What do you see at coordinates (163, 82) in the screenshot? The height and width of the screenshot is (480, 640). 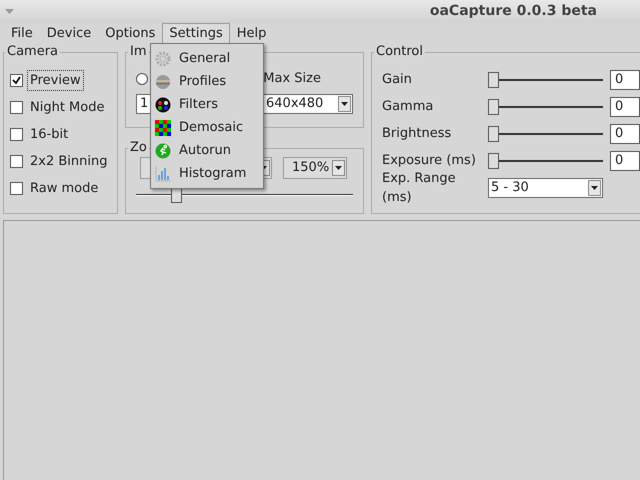 I see `planet-icon` at bounding box center [163, 82].